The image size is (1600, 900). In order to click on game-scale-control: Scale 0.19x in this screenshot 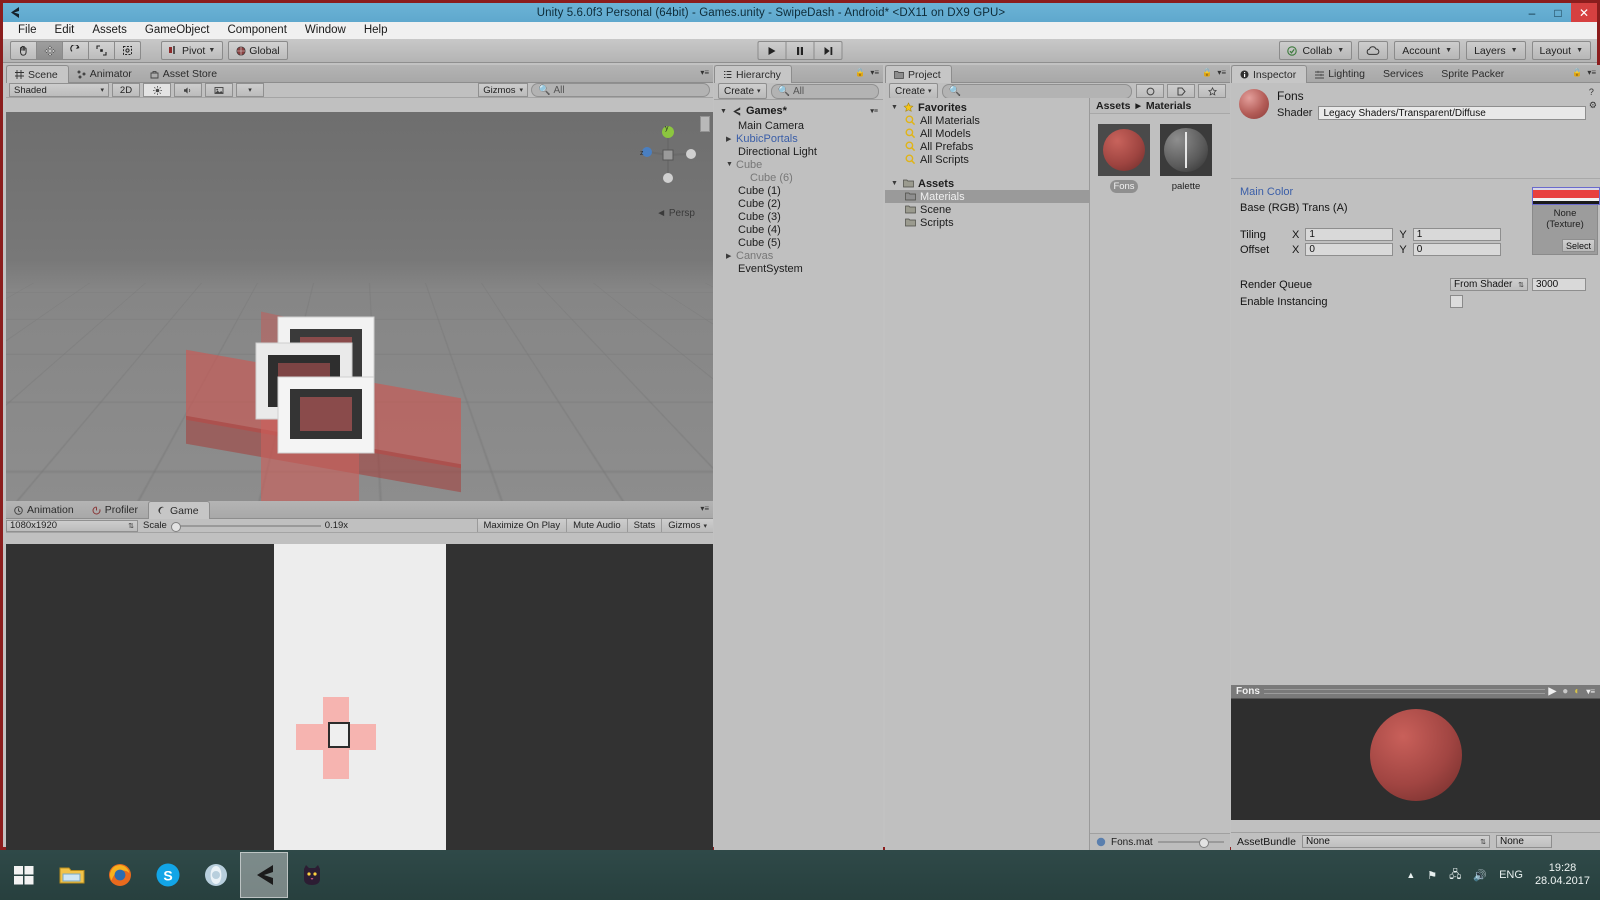, I will do `click(307, 526)`.